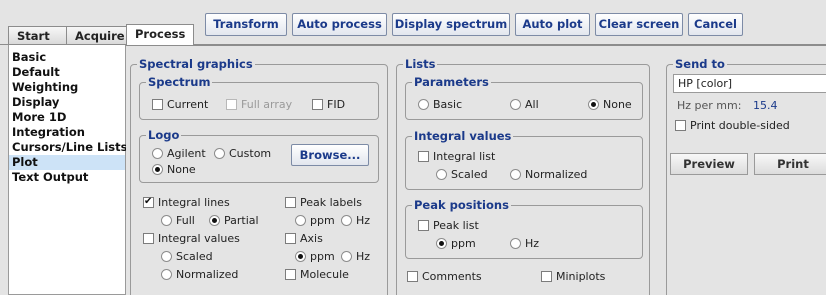 The height and width of the screenshot is (295, 826). I want to click on integral-list-checkbox: Integral list, so click(456, 157).